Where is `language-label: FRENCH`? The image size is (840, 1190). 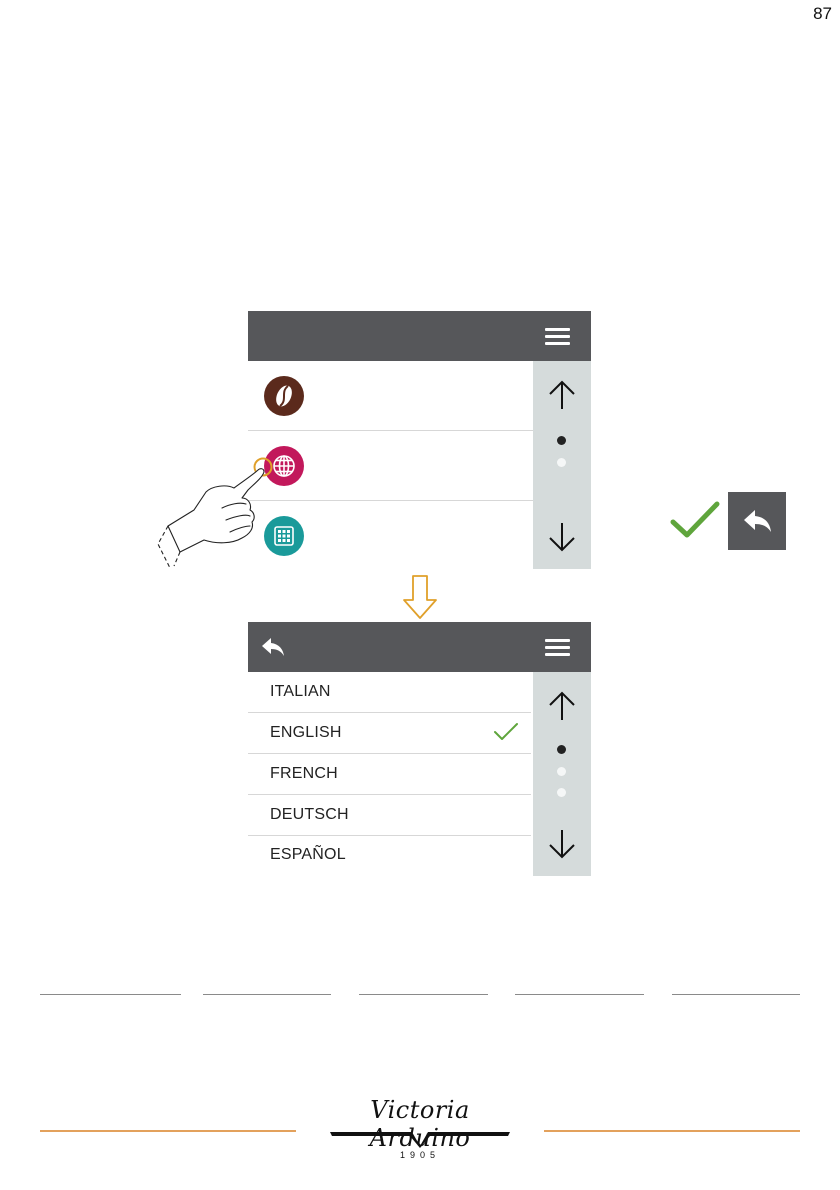
language-label: FRENCH is located at coordinates (304, 773).